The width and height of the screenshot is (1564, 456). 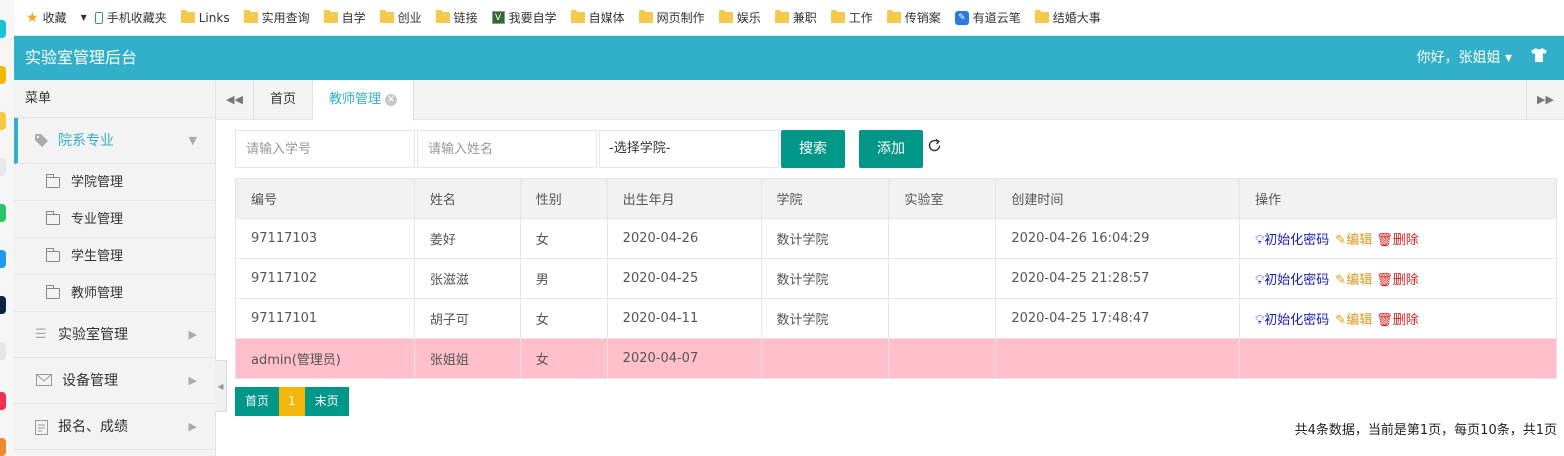 What do you see at coordinates (680, 18) in the screenshot?
I see `bookmark-label: 网页制作` at bounding box center [680, 18].